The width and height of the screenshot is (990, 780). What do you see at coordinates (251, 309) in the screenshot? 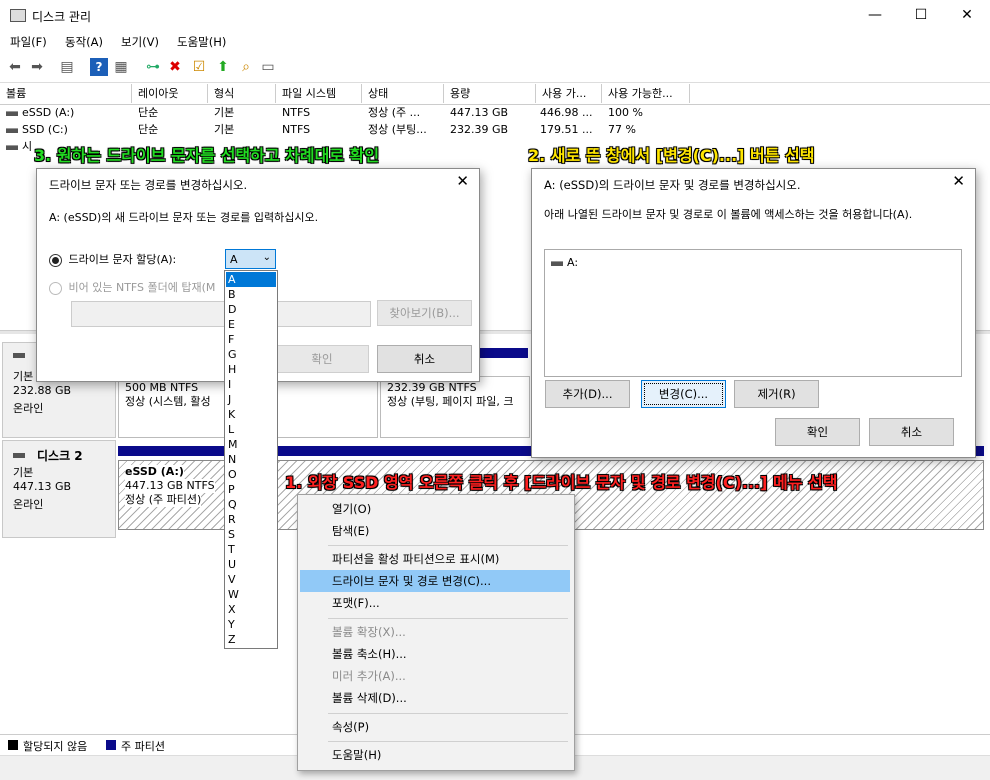
I see `dropdown-option: D` at bounding box center [251, 309].